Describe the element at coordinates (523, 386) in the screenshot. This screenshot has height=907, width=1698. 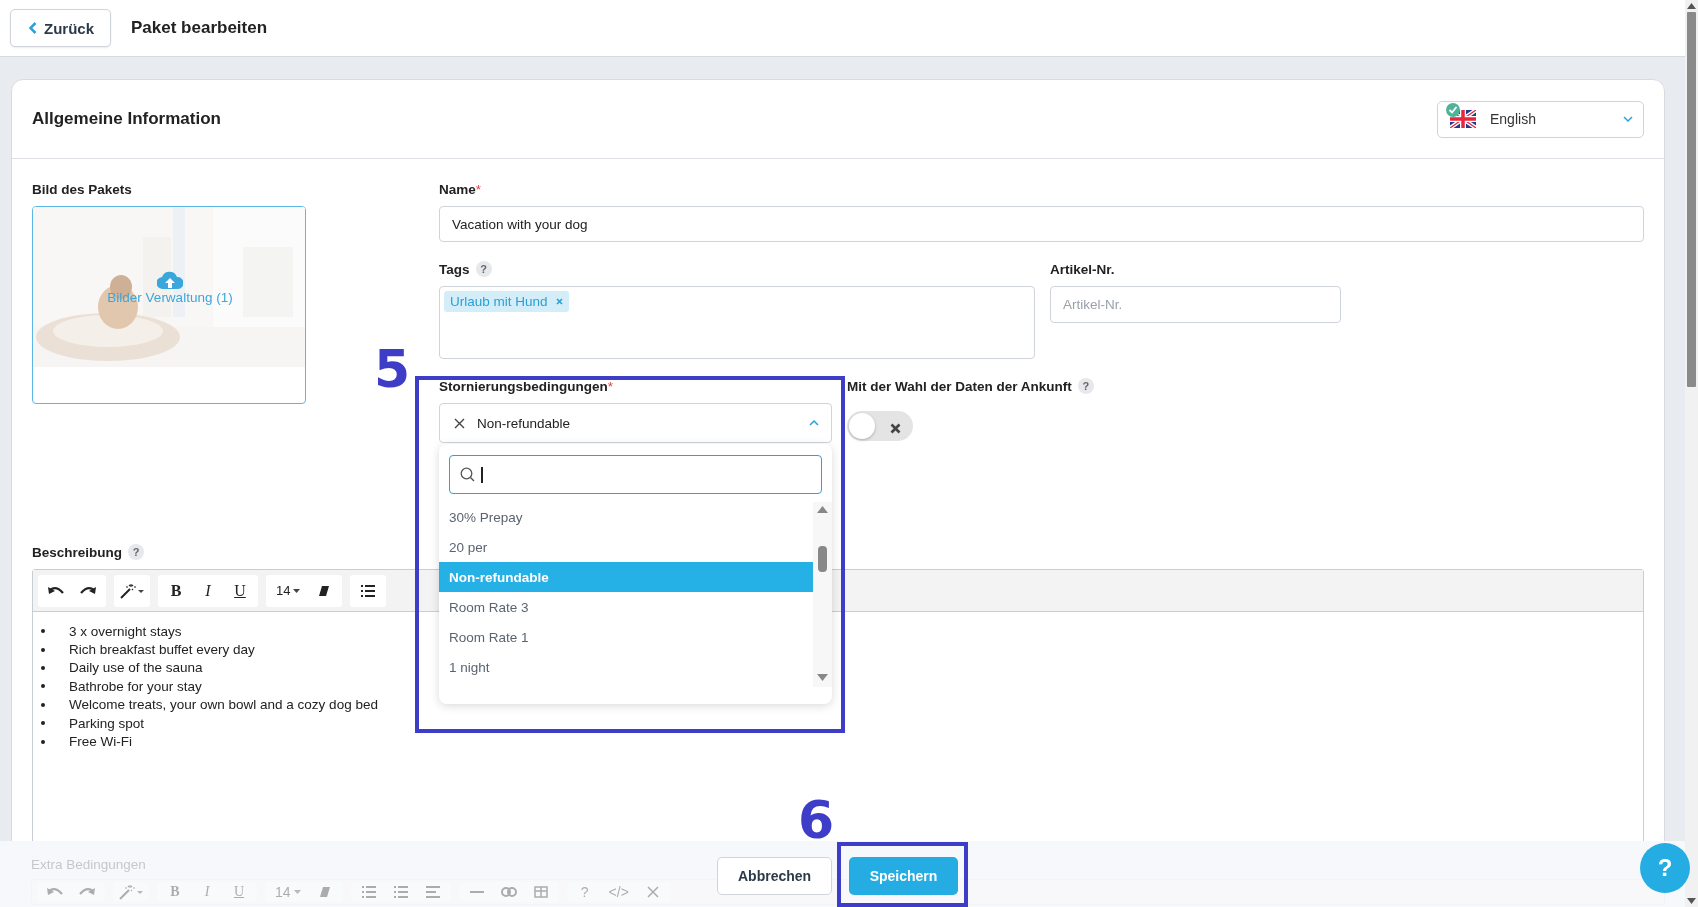
I see `field-label: Stornierungsbedingungen` at that location.